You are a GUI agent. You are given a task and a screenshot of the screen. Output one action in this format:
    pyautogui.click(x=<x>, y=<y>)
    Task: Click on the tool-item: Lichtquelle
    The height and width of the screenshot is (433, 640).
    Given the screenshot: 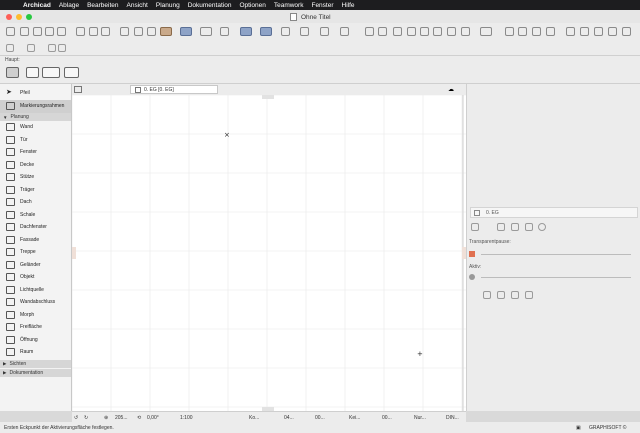 What is the action you would take?
    pyautogui.click(x=35, y=290)
    